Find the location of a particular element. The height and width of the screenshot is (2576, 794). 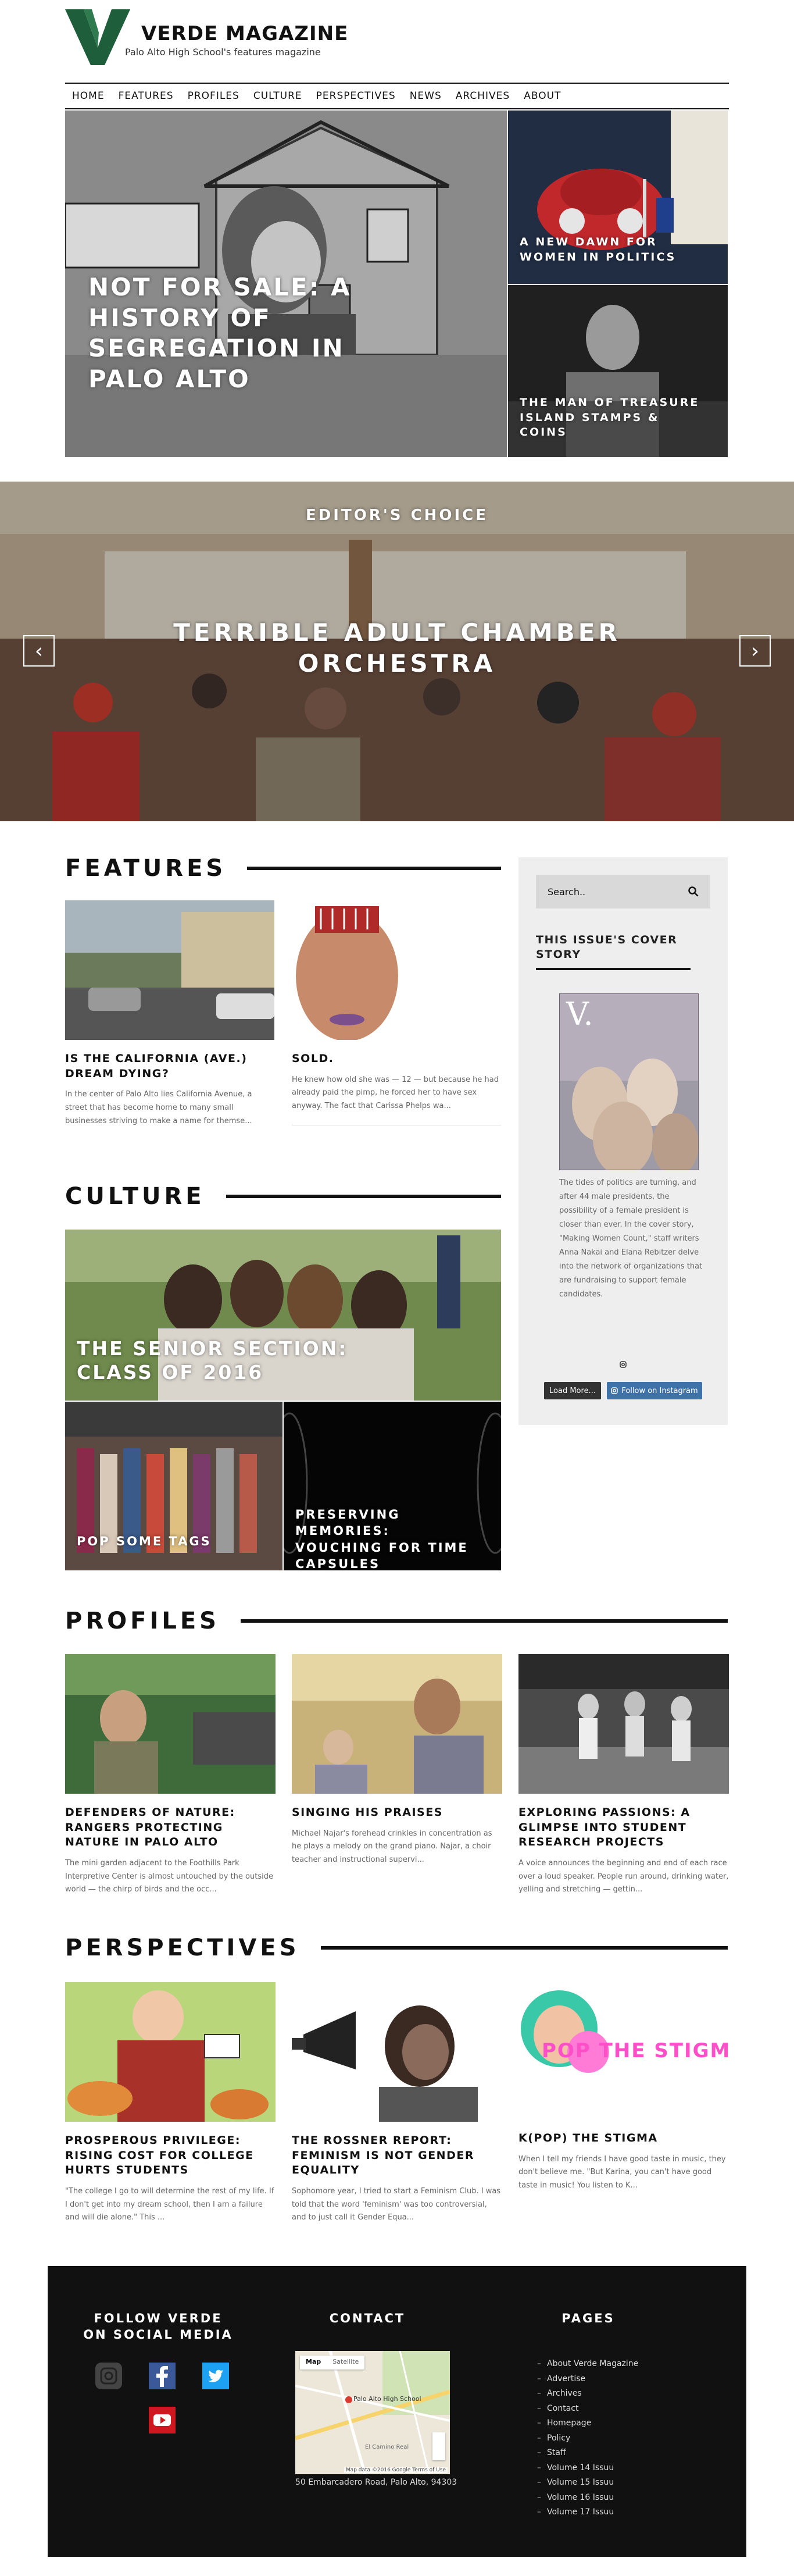

follow-instagram-label: Follow on Instagram is located at coordinates (659, 1390).